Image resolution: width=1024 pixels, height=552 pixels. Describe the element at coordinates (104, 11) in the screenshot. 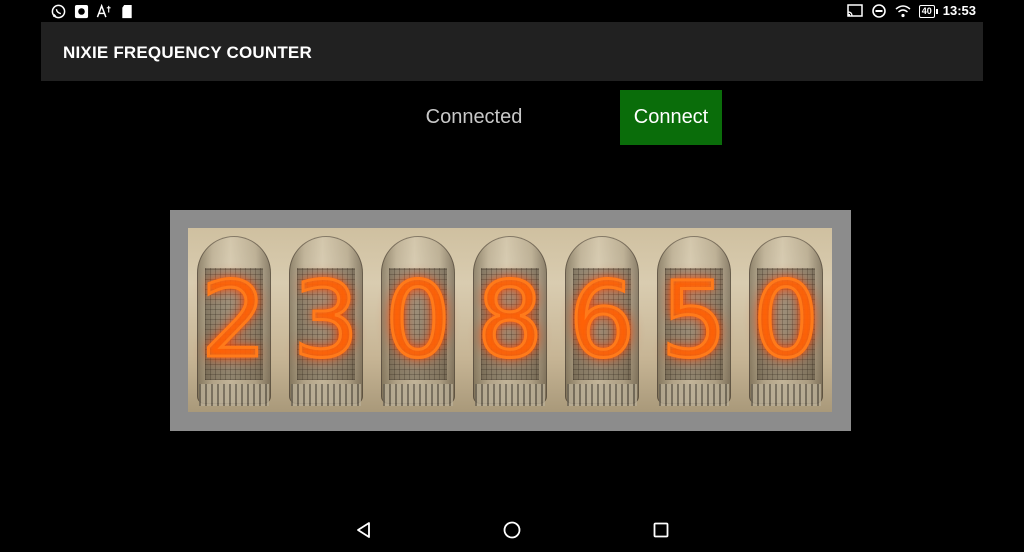

I see `font-icon` at that location.